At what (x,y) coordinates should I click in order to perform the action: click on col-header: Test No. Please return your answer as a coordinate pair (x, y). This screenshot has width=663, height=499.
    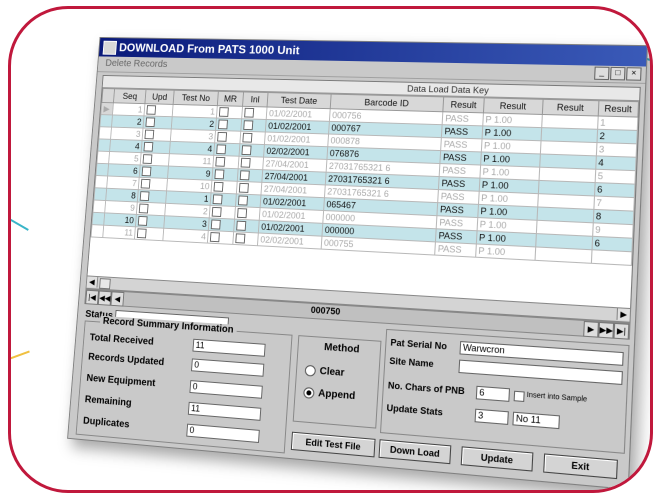
    Looking at the image, I should click on (196, 98).